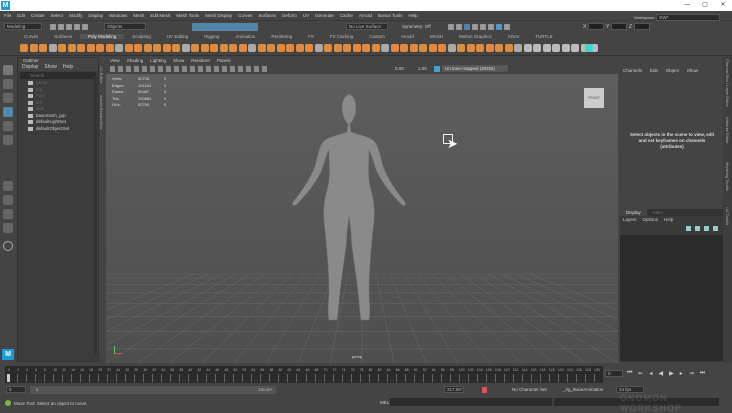  Describe the element at coordinates (619, 26) in the screenshot. I see `y-field` at that location.